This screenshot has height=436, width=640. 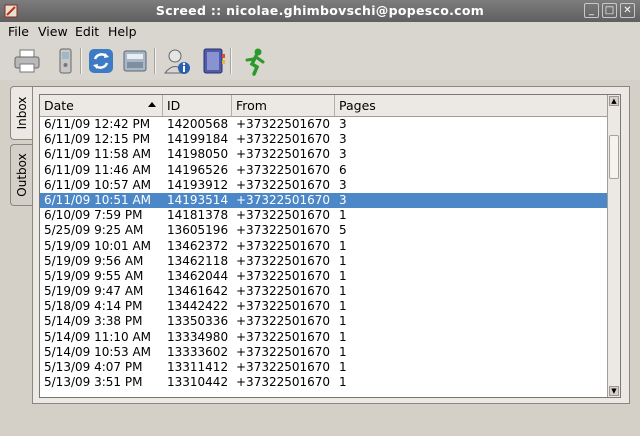 I want to click on table-row: 6/11/09 12:42 PM 14200568 +37322501670 3, so click(x=324, y=124).